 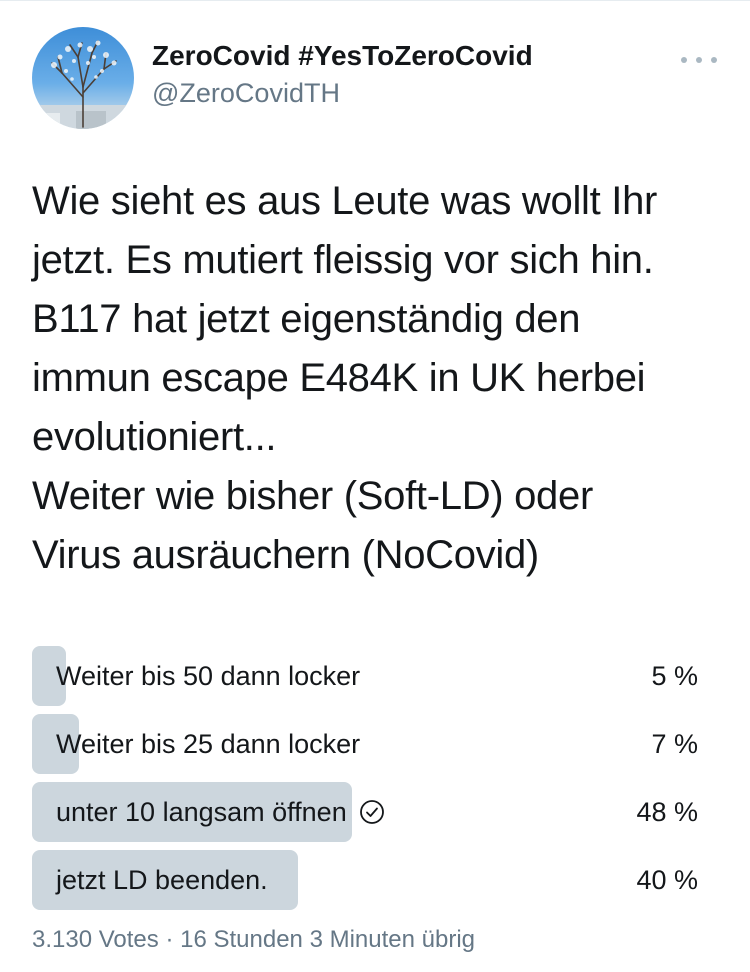 What do you see at coordinates (667, 880) in the screenshot?
I see `poll-option-percent: 40 %` at bounding box center [667, 880].